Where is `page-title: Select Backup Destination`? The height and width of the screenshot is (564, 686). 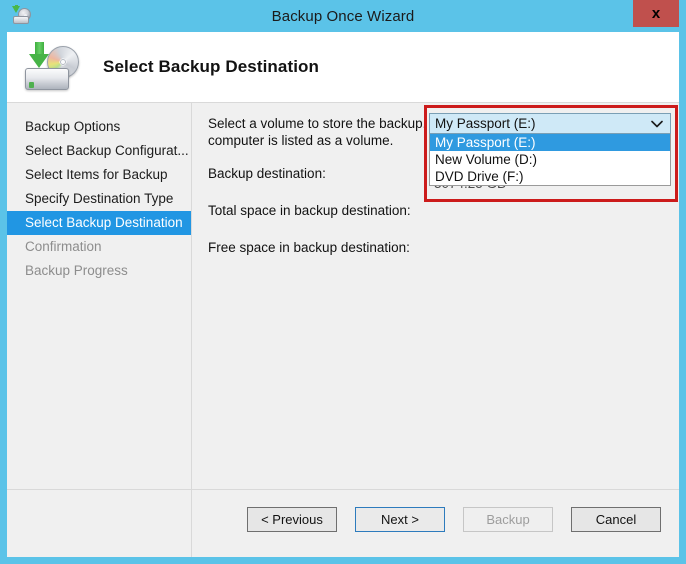
page-title: Select Backup Destination is located at coordinates (211, 66).